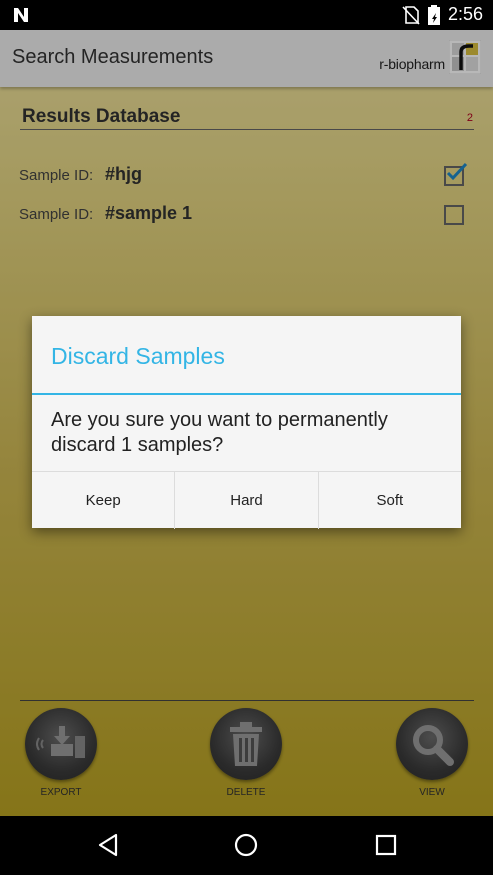 The height and width of the screenshot is (875, 493). What do you see at coordinates (465, 14) in the screenshot?
I see `clock: 2:56` at bounding box center [465, 14].